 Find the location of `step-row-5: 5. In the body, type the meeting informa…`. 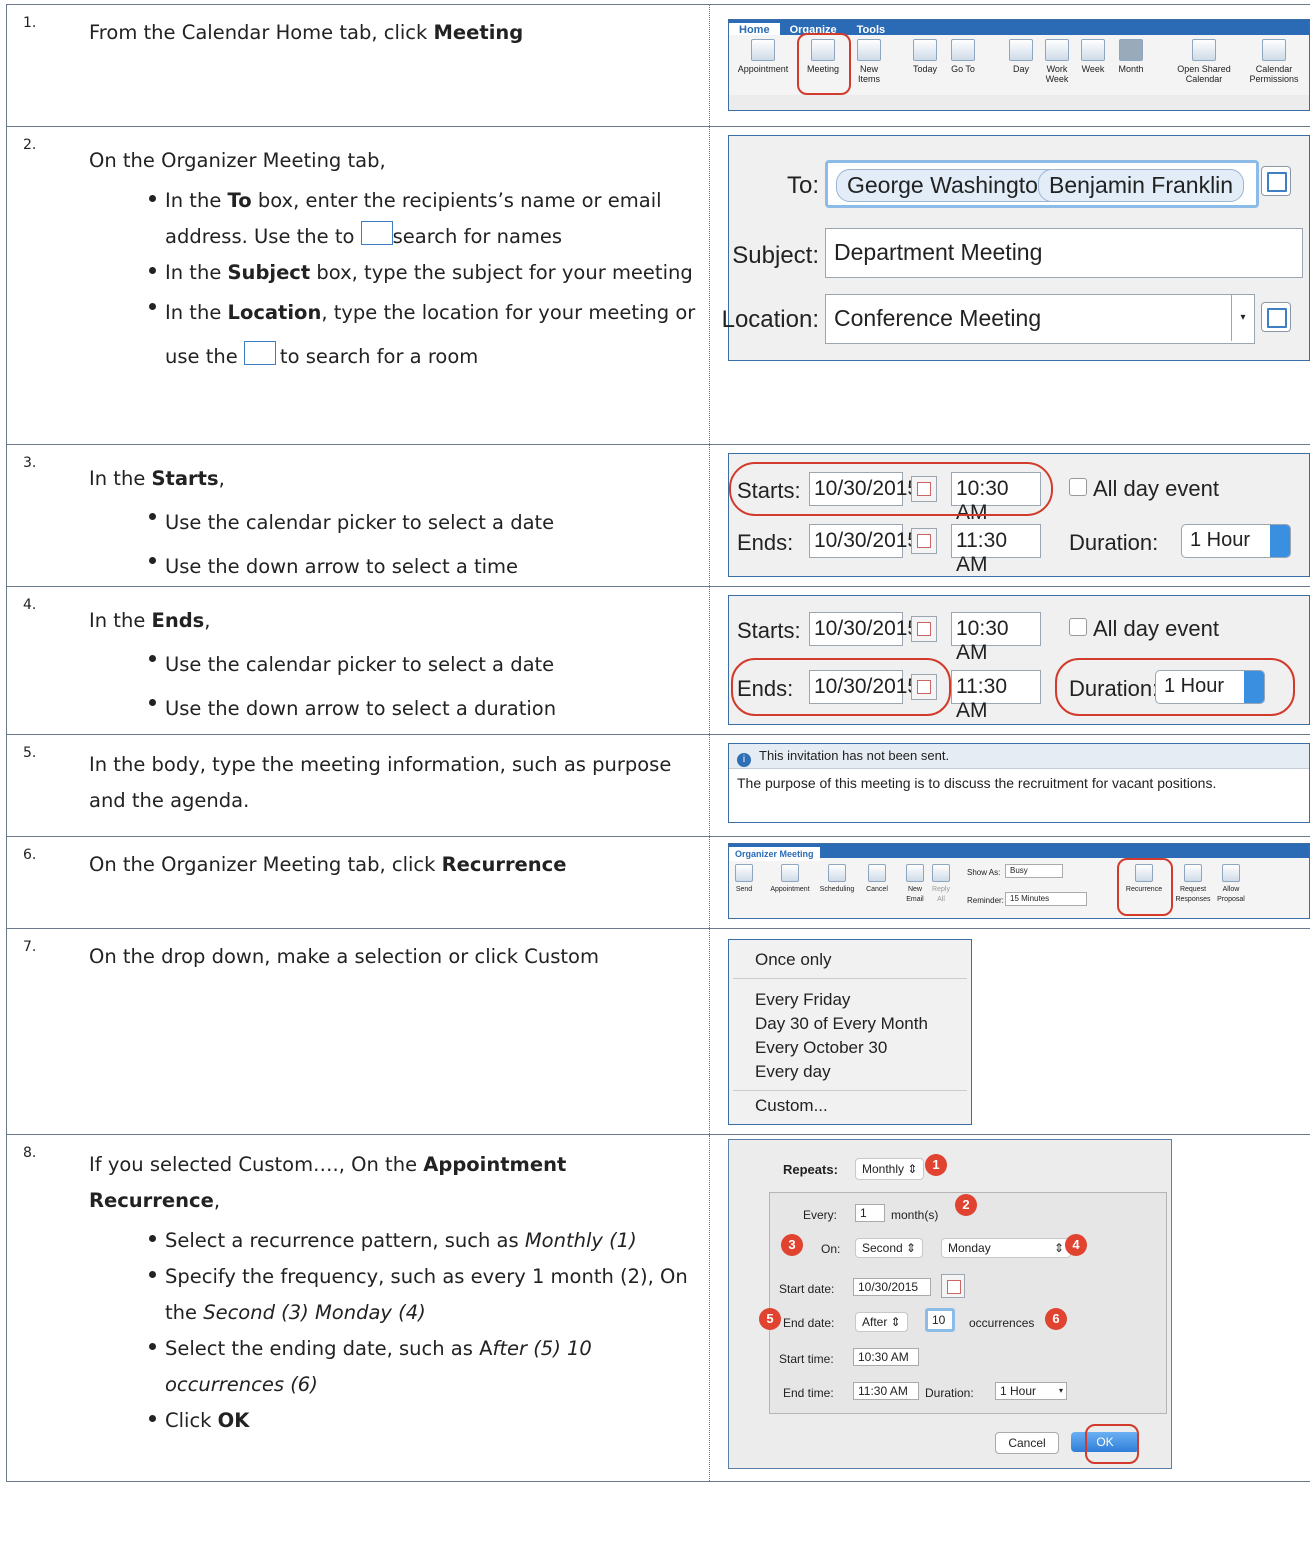

step-row-5: 5. In the body, type the meeting informa… is located at coordinates (658, 786).